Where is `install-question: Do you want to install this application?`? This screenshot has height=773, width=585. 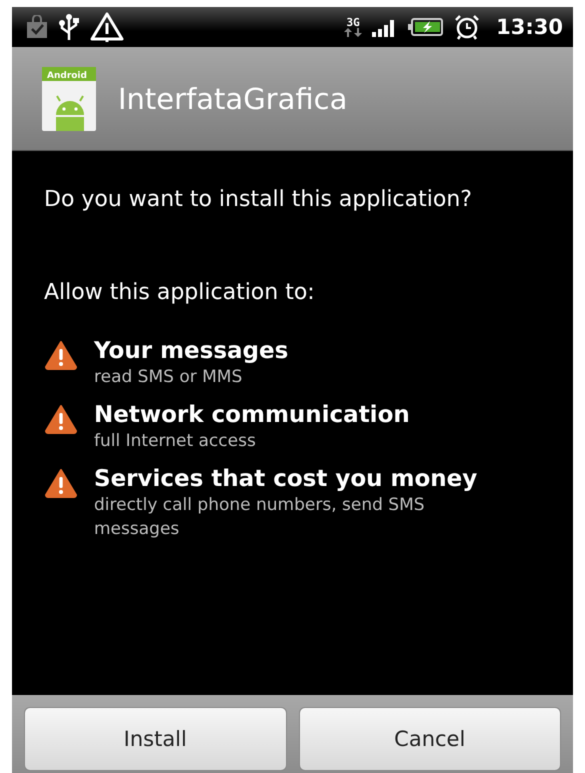 install-question: Do you want to install this application? is located at coordinates (258, 199).